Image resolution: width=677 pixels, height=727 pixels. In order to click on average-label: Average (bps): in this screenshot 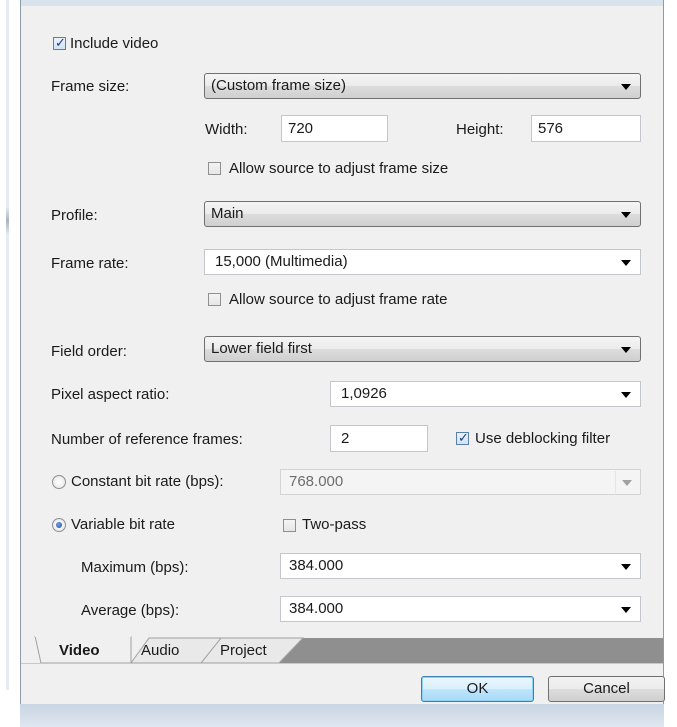, I will do `click(130, 610)`.